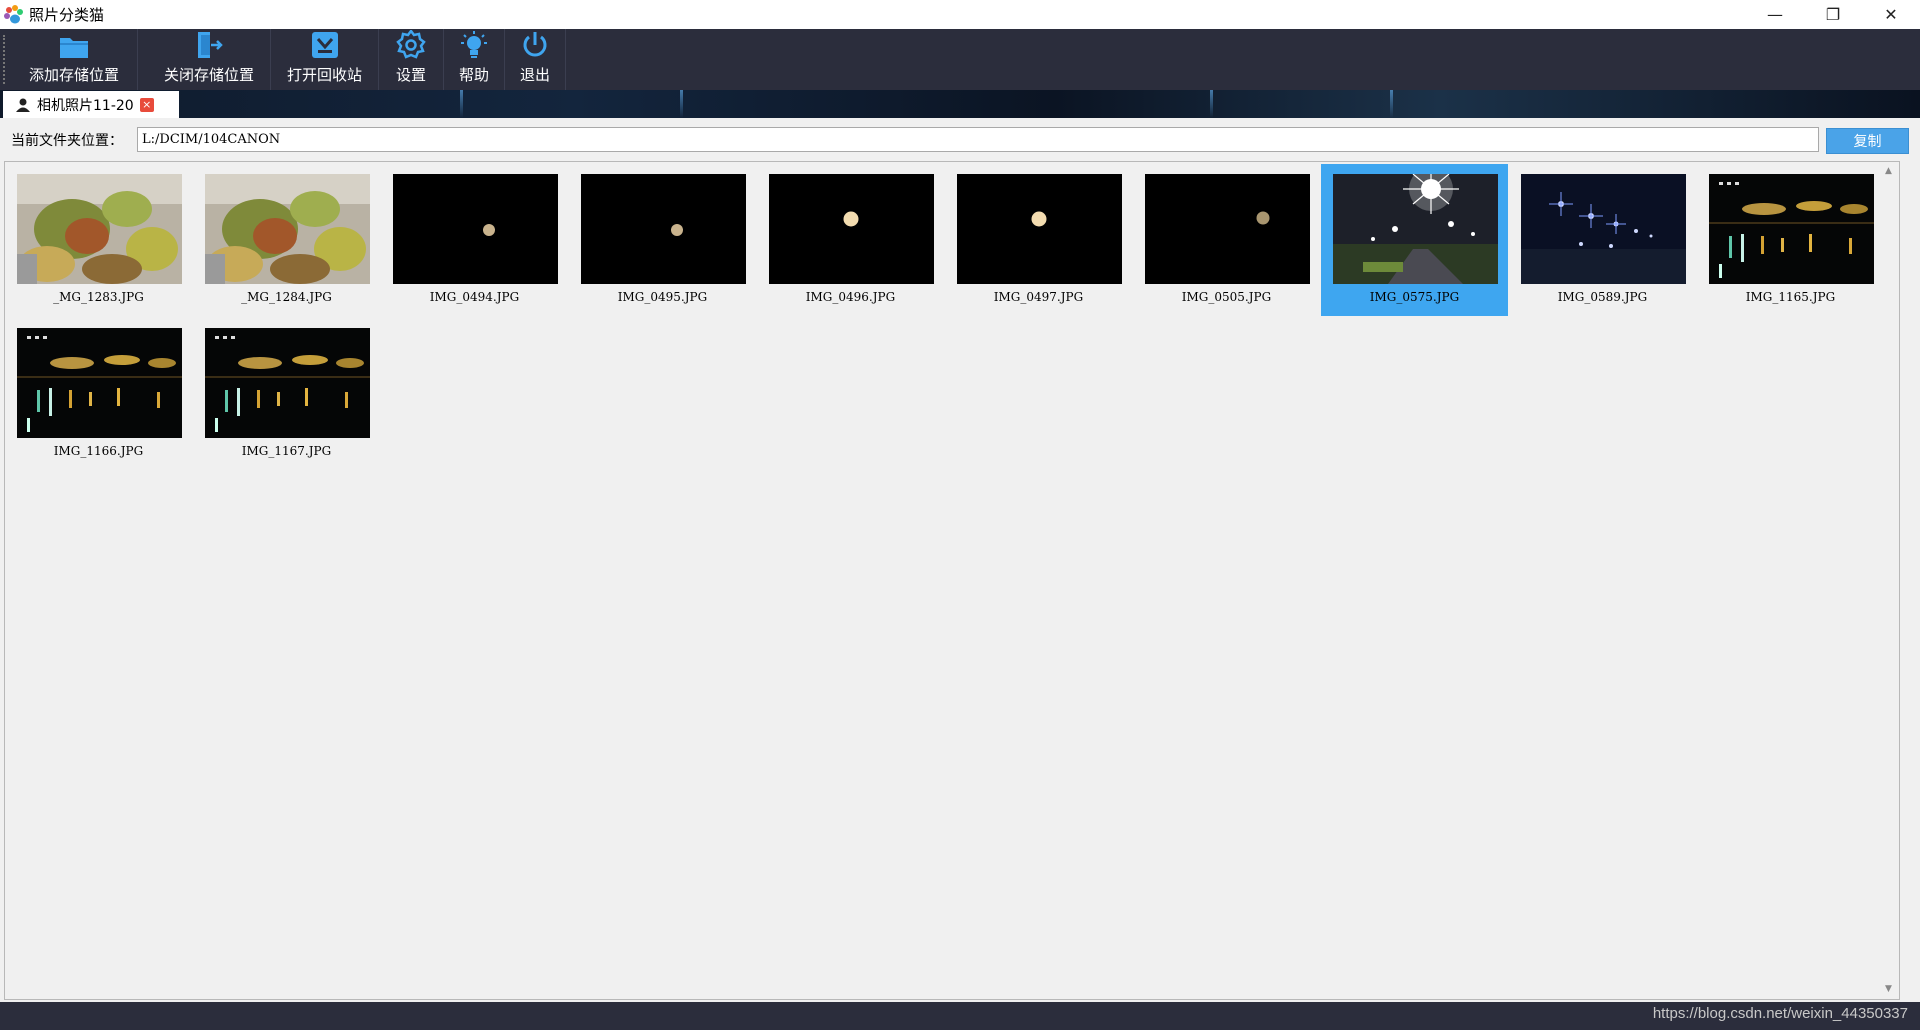 The image size is (1920, 1030). I want to click on thumbnail-item: _MG_1284.JPG, so click(286, 240).